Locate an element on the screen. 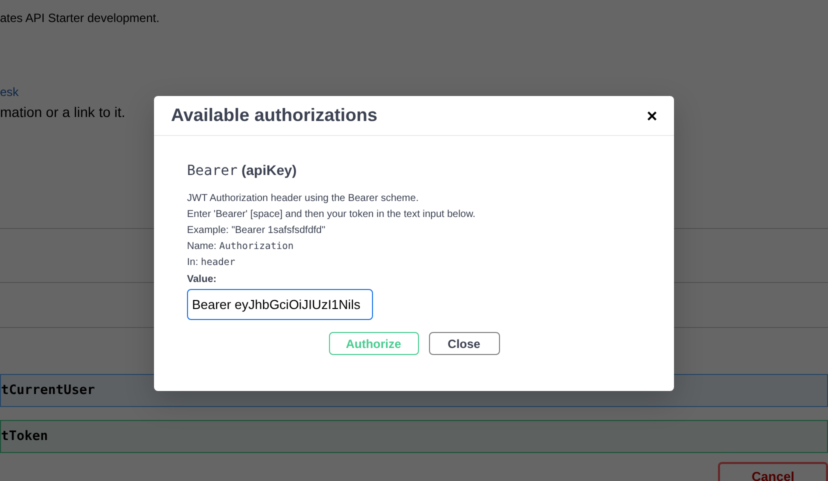 Image resolution: width=828 pixels, height=481 pixels. description-line: Example: "Bearer 1safsfsdfdfd" is located at coordinates (256, 231).